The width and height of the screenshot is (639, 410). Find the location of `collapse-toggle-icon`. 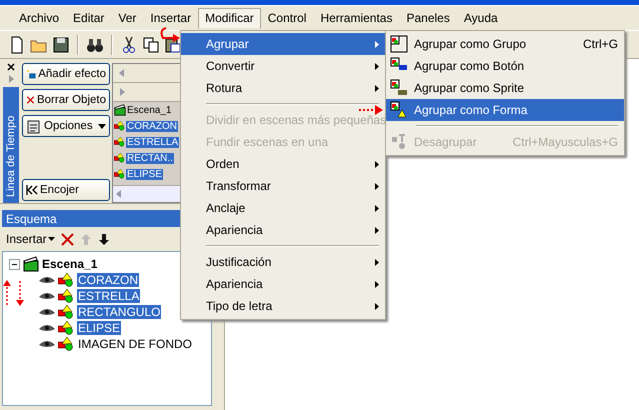

collapse-toggle-icon is located at coordinates (14, 264).